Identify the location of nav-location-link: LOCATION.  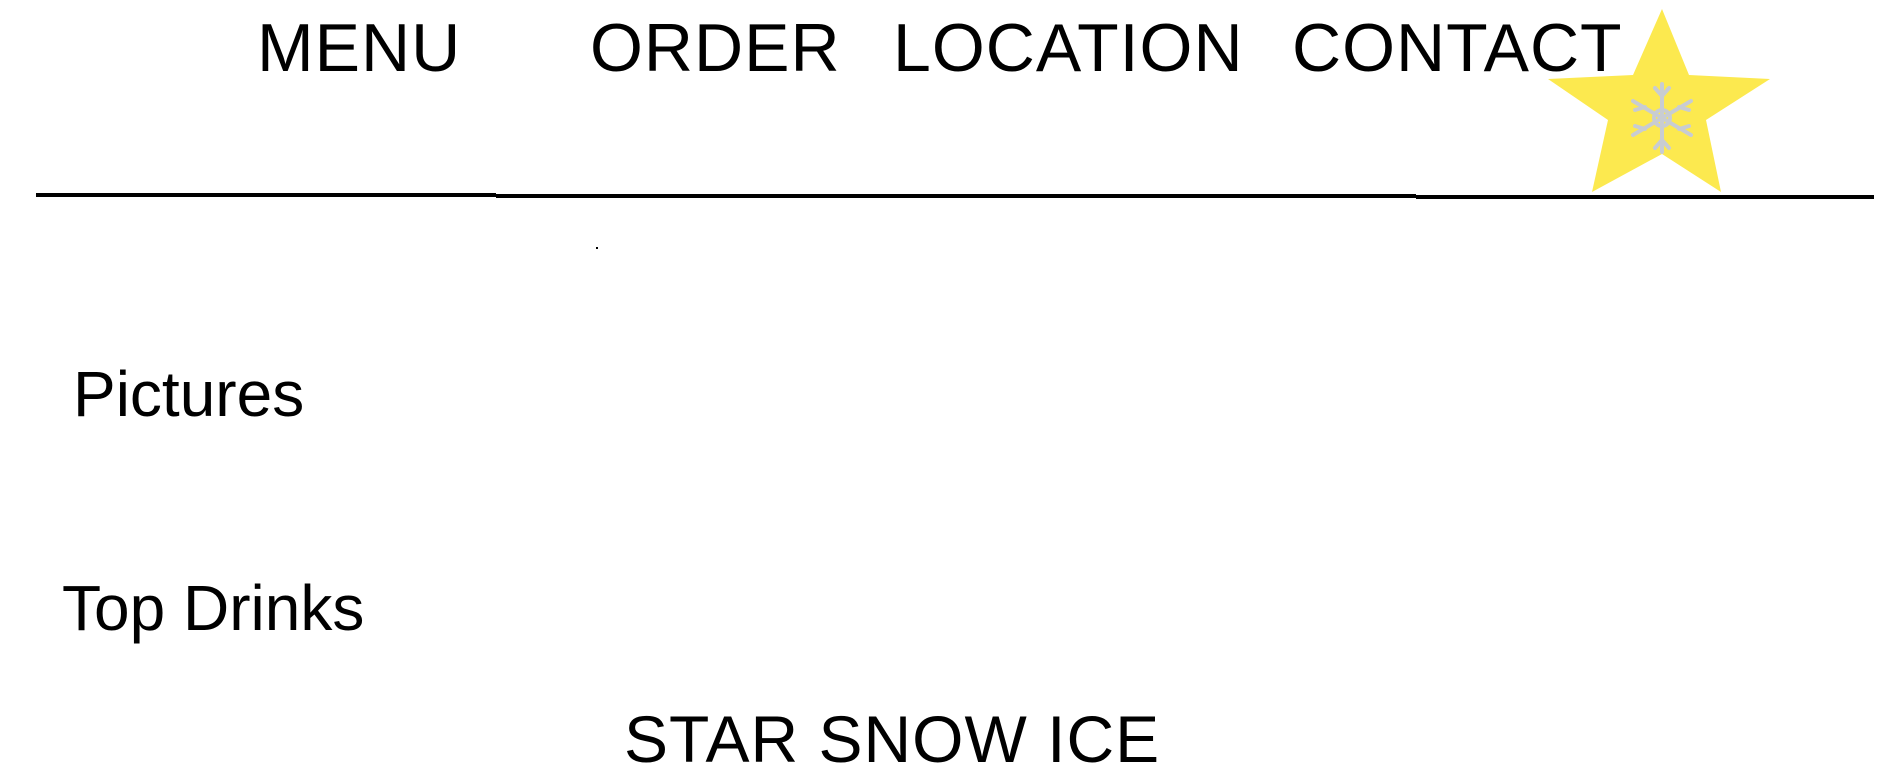
(1068, 48).